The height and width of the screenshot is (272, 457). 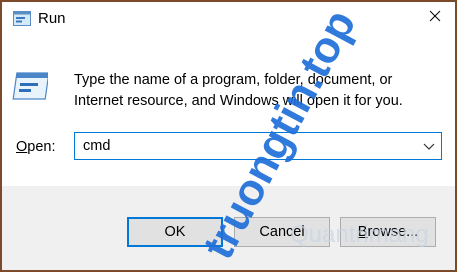 I want to click on cancel-button: Cancel, so click(x=282, y=232).